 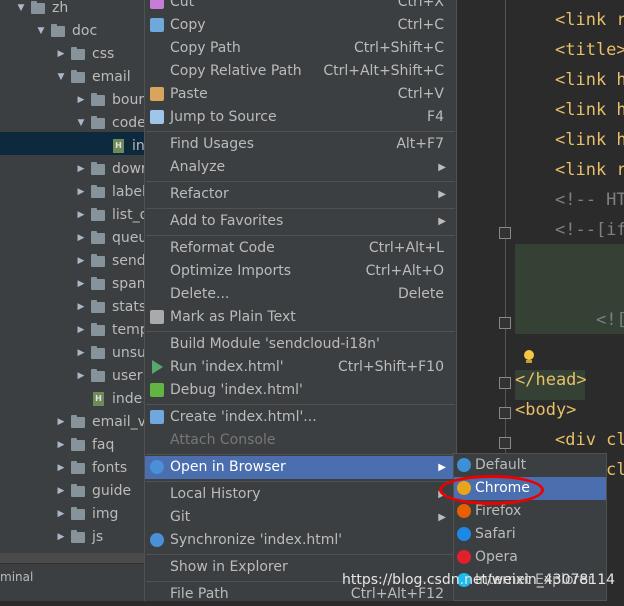 I want to click on browser-item-opera: Opera, so click(x=530, y=557).